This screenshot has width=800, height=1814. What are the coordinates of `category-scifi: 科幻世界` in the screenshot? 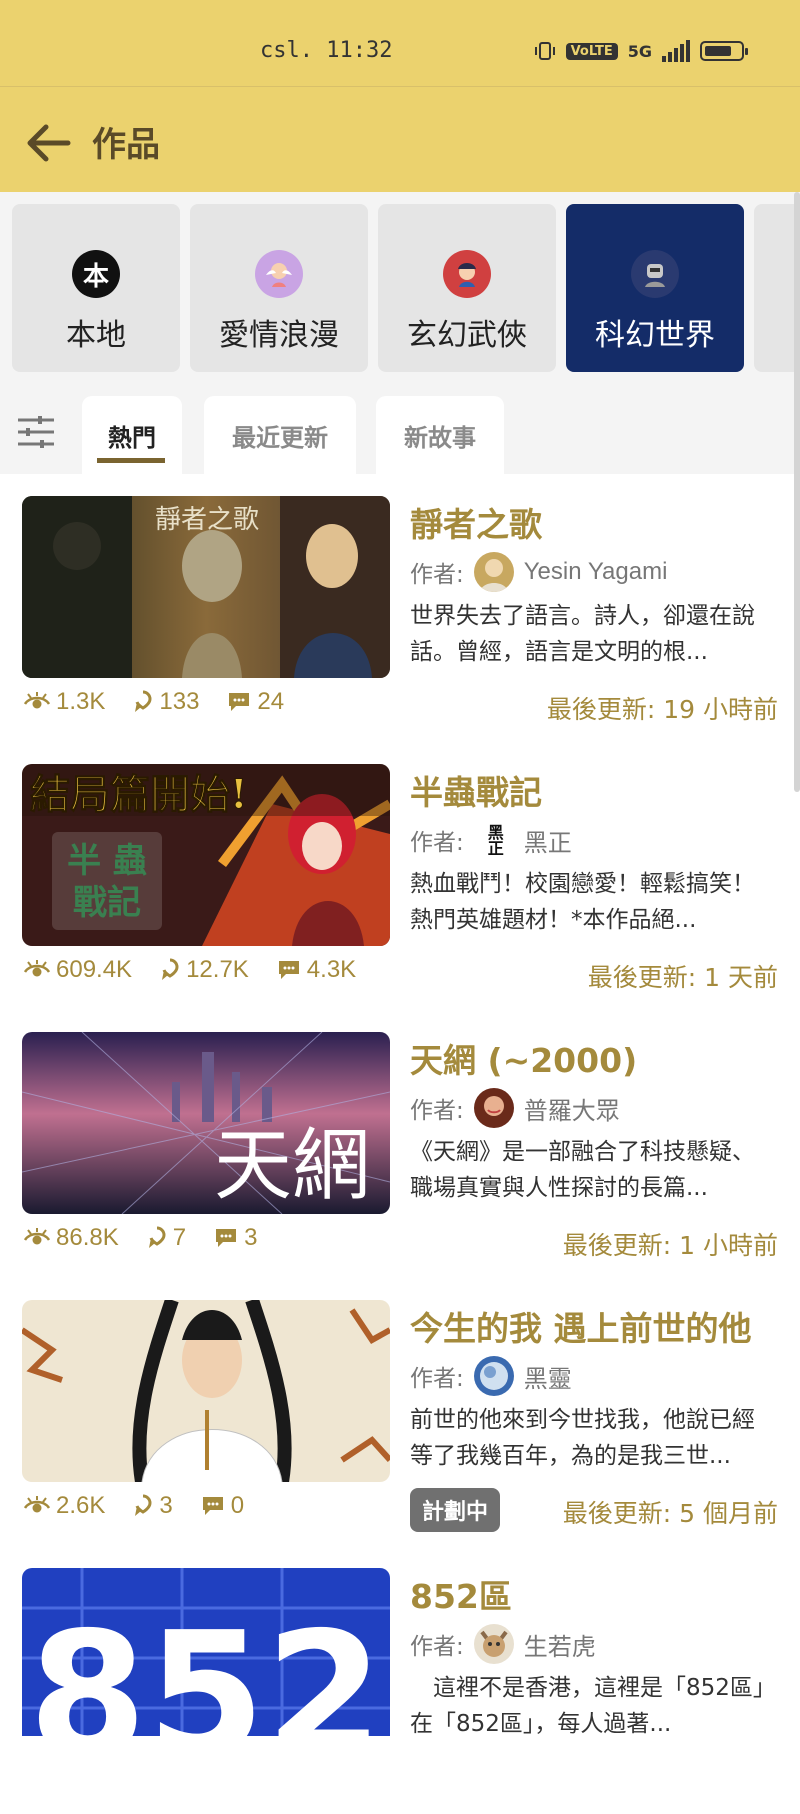 It's located at (655, 288).